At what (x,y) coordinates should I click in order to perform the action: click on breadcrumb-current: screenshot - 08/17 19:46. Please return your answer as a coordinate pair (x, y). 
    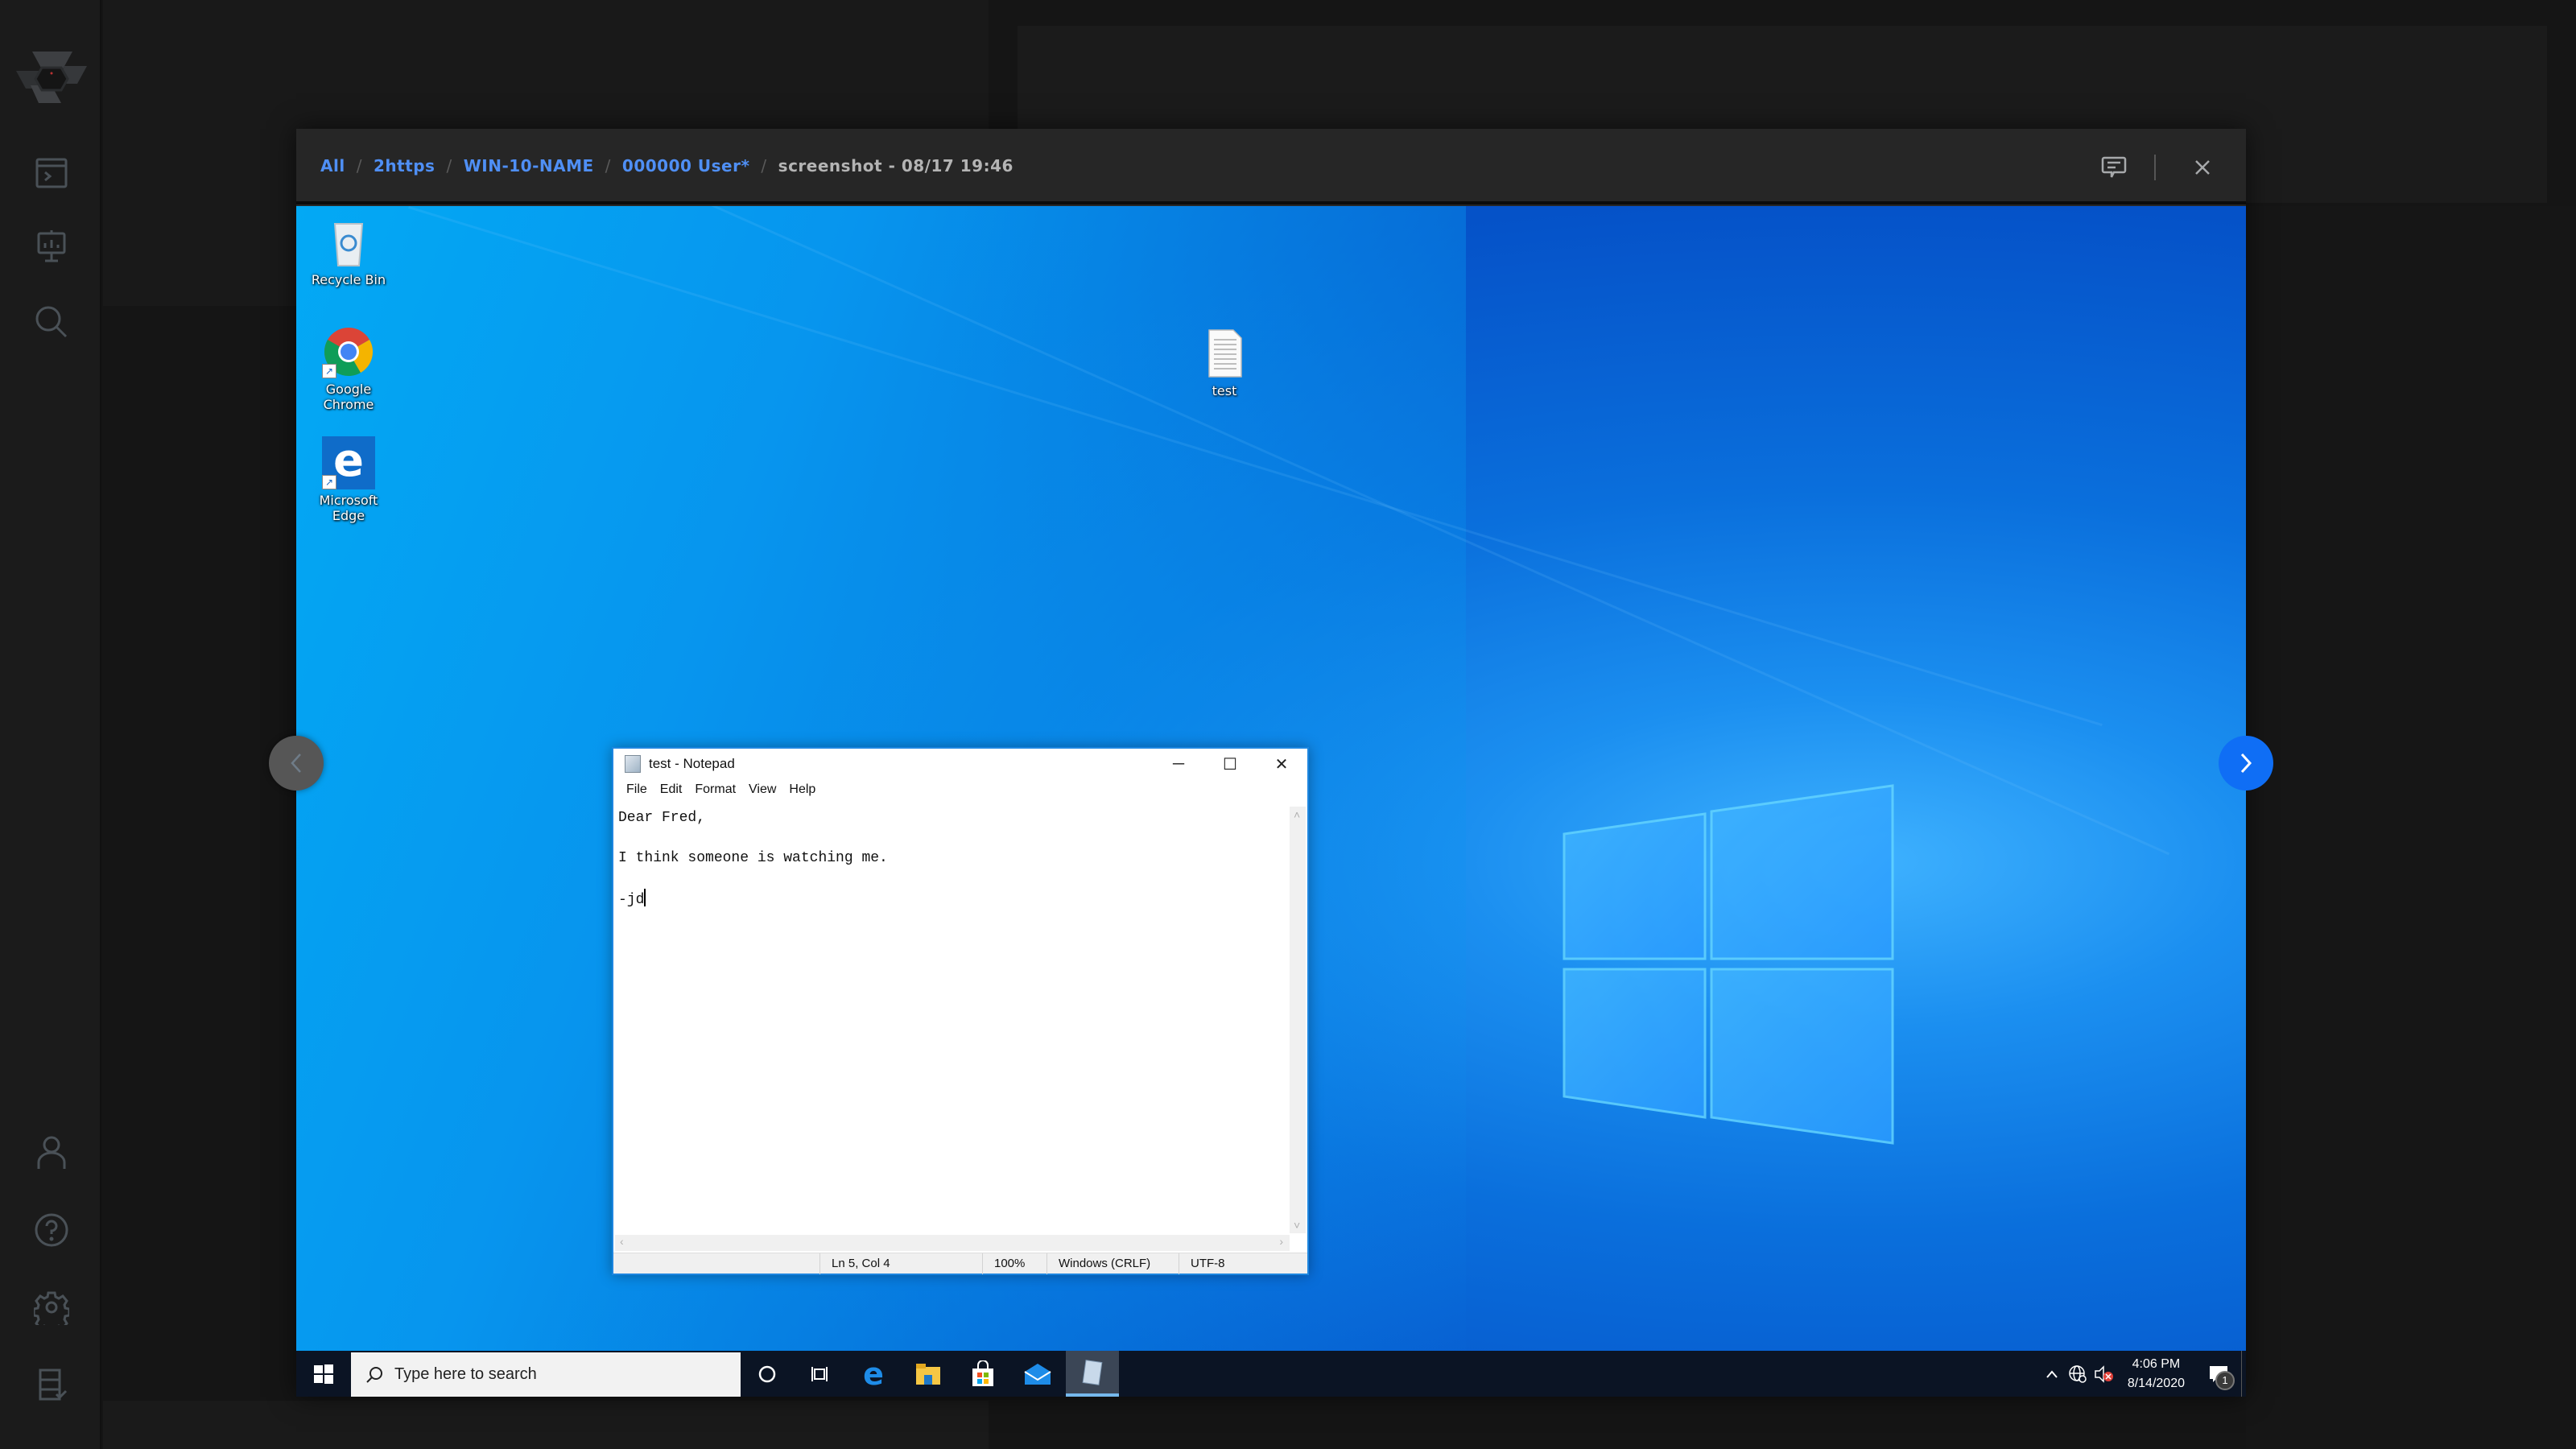
    Looking at the image, I should click on (895, 165).